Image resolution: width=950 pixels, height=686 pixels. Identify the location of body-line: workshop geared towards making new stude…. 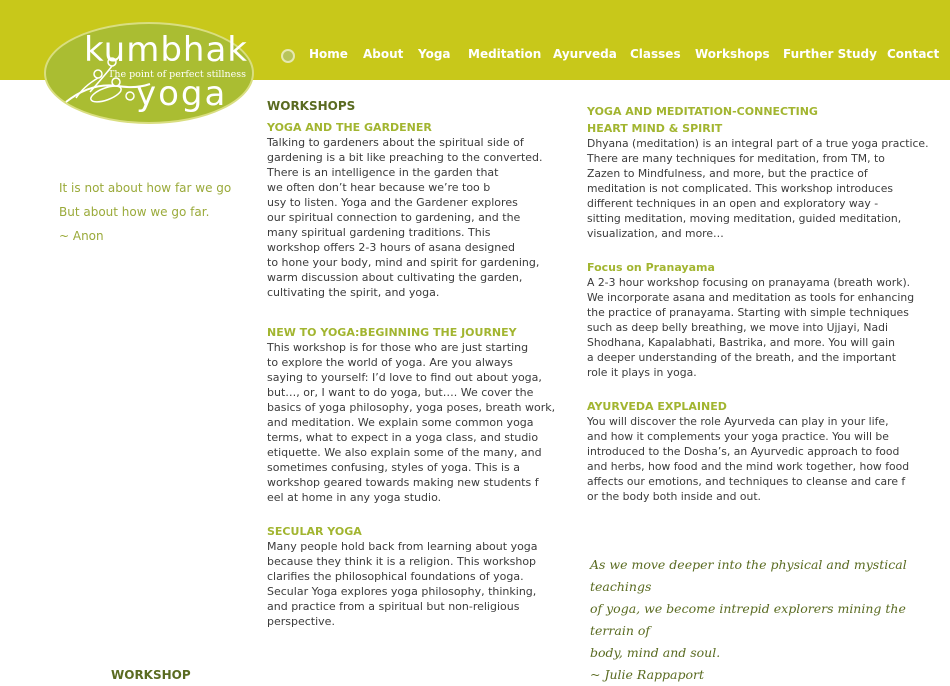
(403, 482).